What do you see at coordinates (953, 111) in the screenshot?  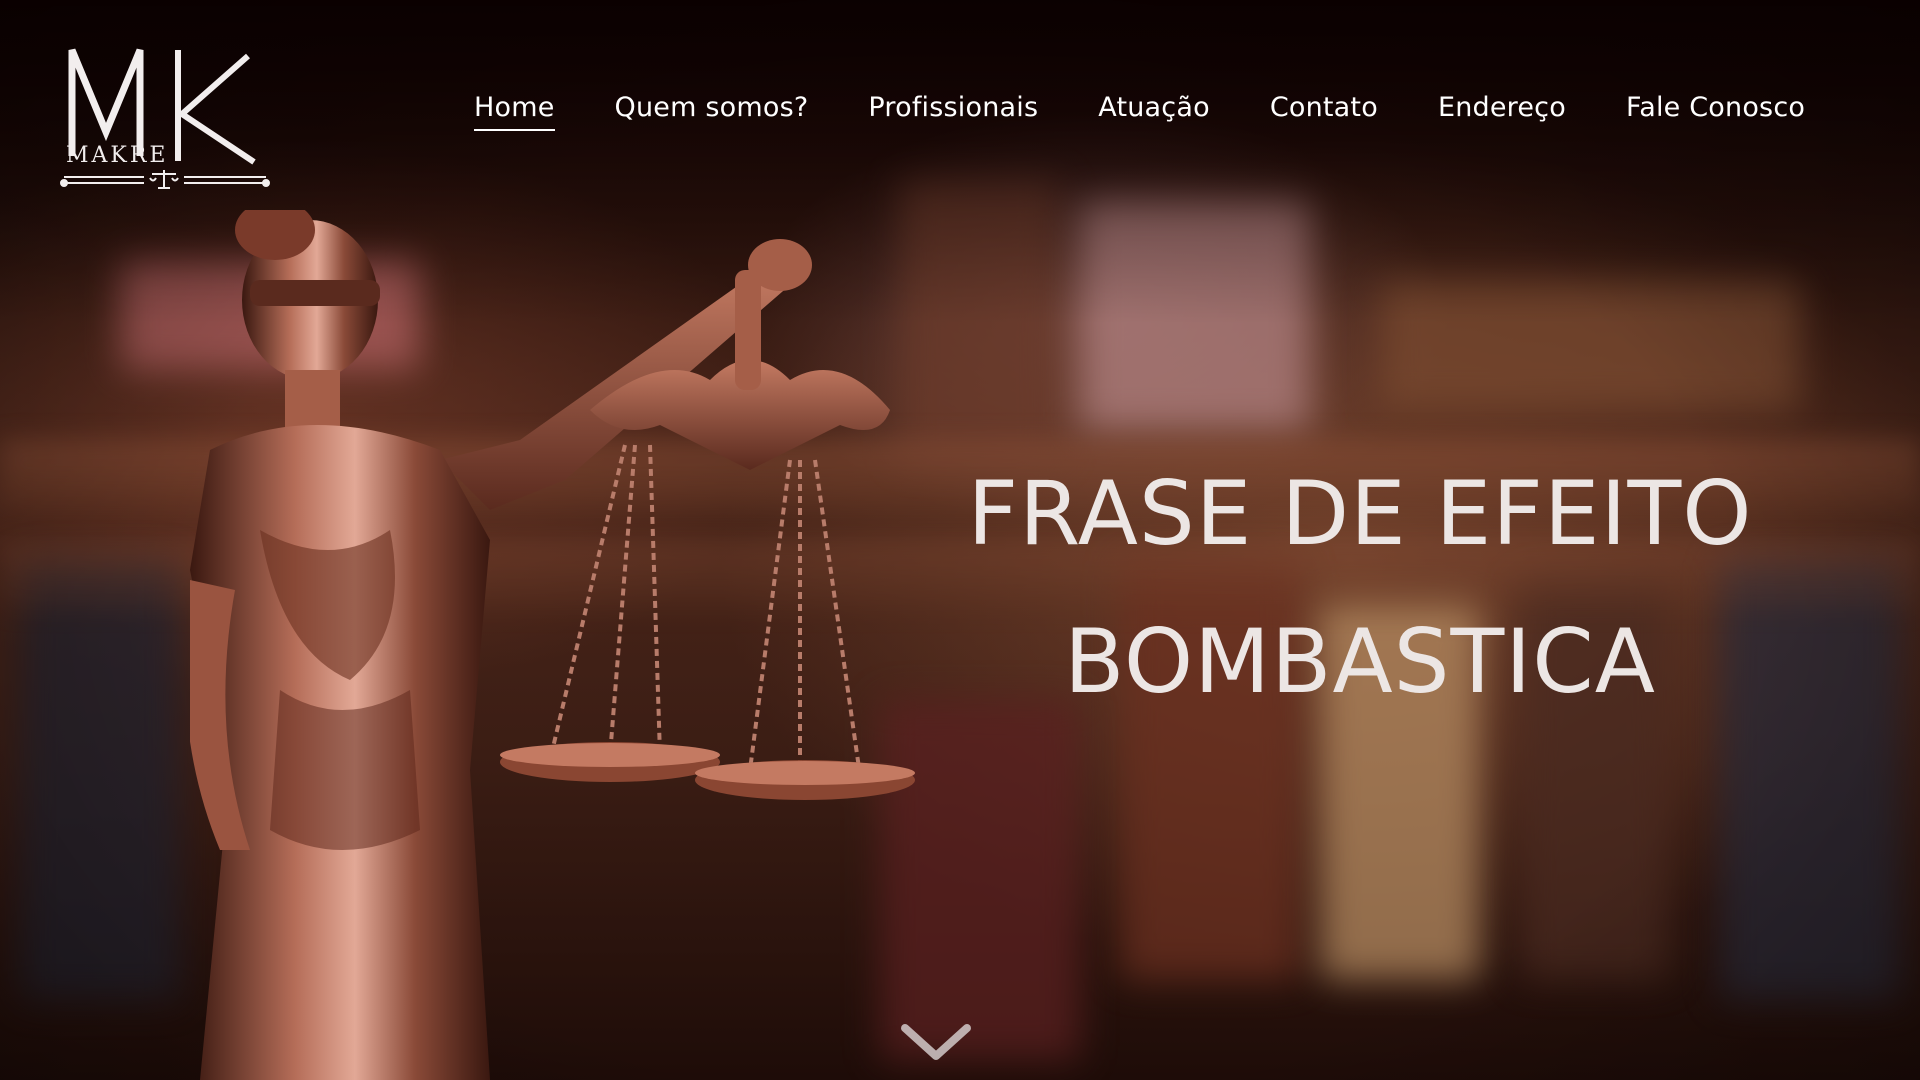 I see `nav-item-profissionais: Profissionais` at bounding box center [953, 111].